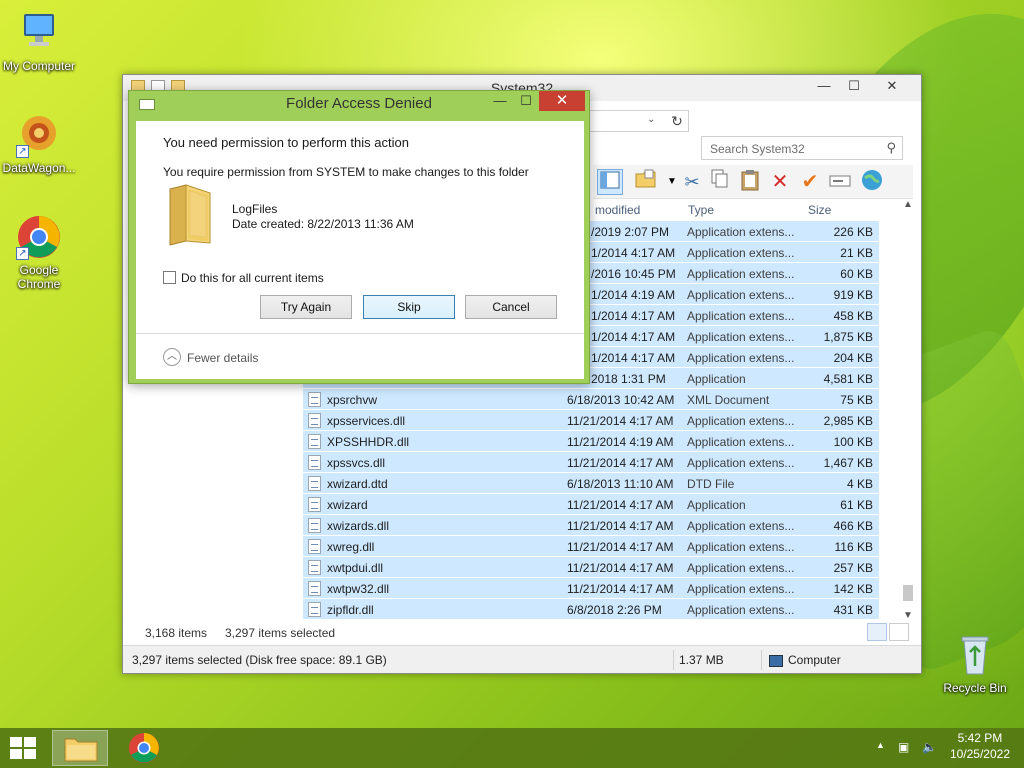 The width and height of the screenshot is (1024, 768). I want to click on close-button: ✕, so click(892, 86).